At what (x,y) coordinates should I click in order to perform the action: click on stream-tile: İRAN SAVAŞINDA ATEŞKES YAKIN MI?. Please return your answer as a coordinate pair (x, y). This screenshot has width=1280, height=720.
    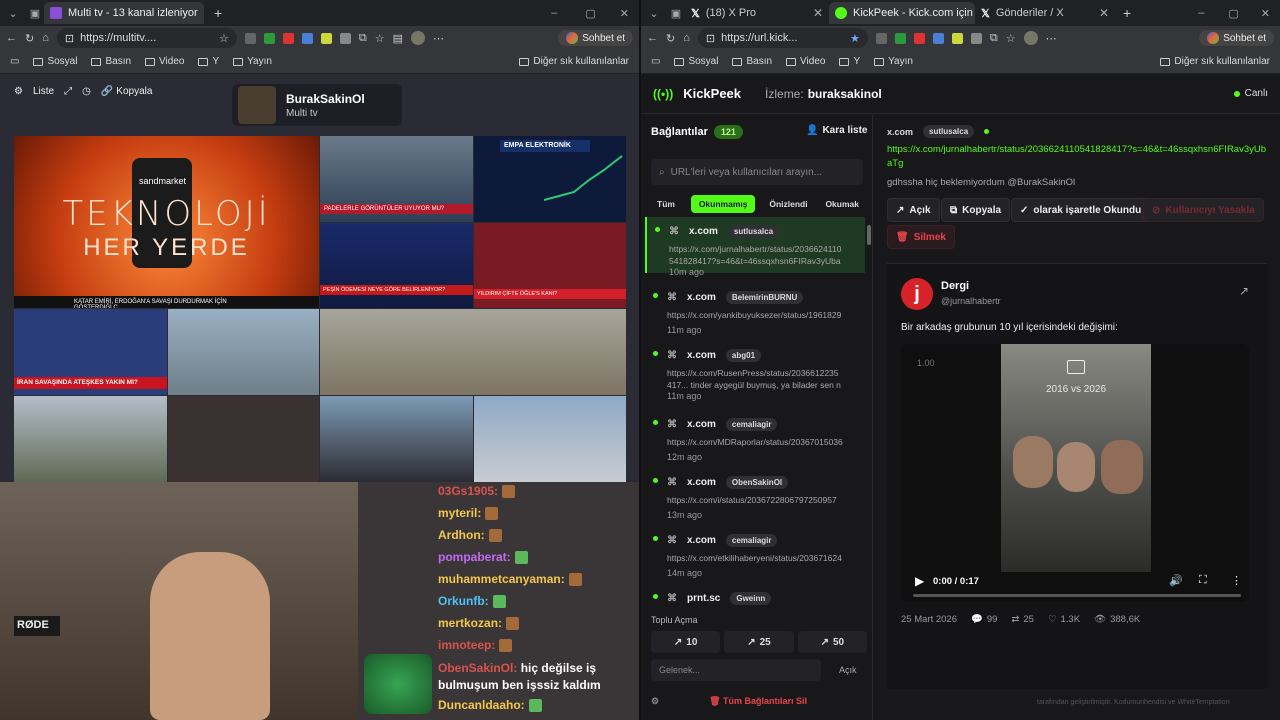
    Looking at the image, I should click on (90, 352).